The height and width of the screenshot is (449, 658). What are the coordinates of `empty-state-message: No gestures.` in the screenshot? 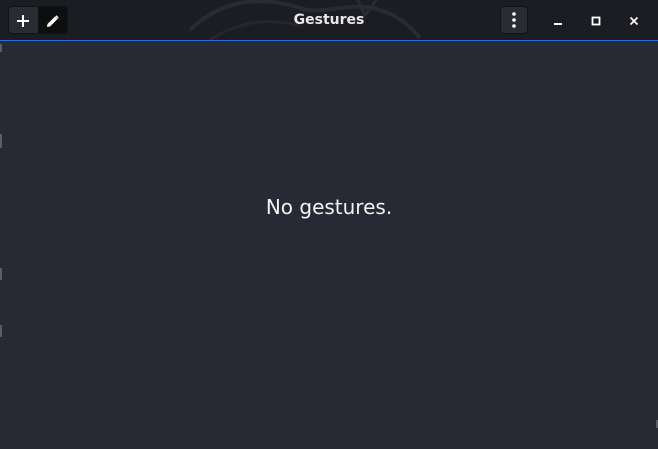 It's located at (329, 207).